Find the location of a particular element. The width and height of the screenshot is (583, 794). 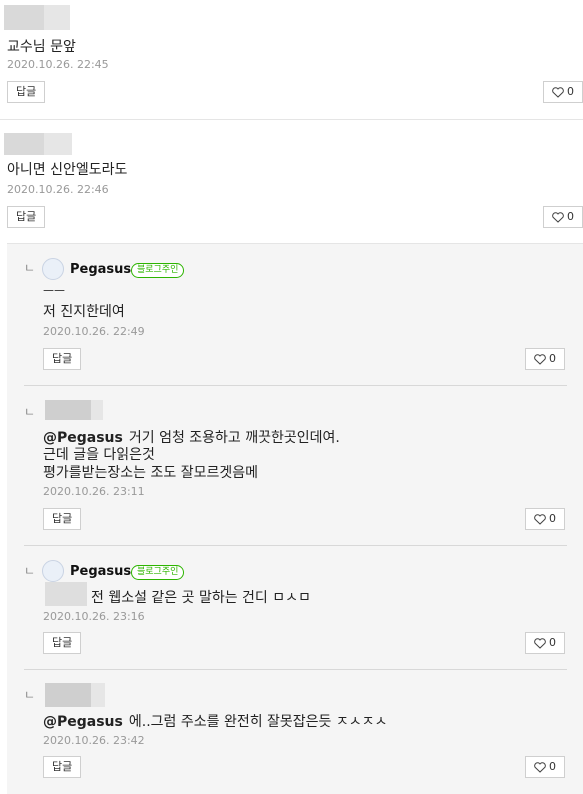

comment-date: 2020.10.26. 22:45 is located at coordinates (58, 64).